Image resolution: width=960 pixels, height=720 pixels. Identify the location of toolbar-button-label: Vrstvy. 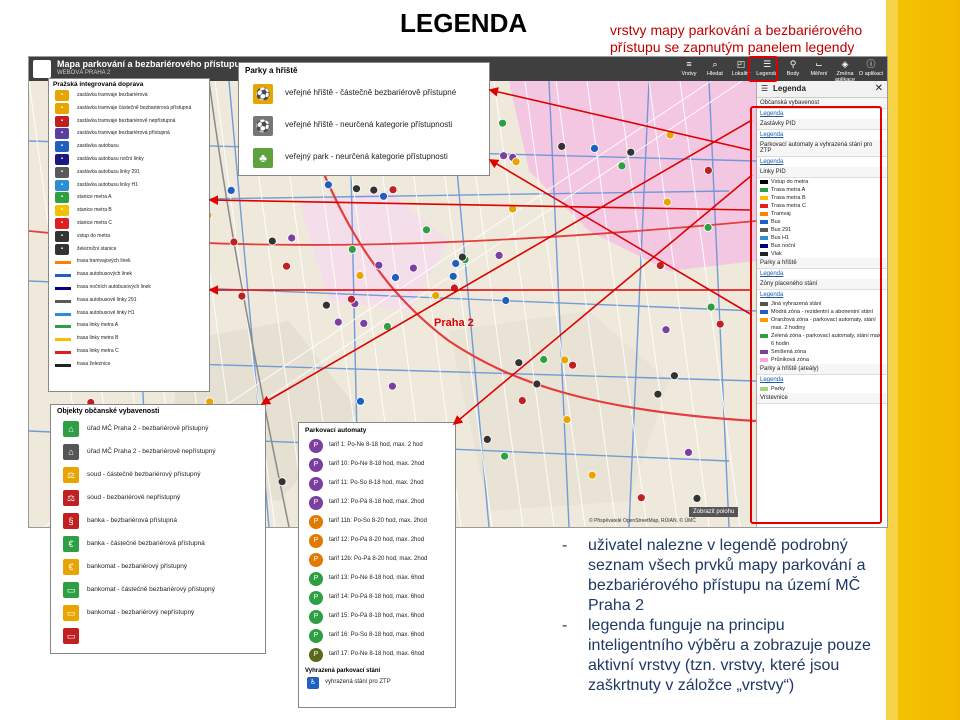
(689, 74).